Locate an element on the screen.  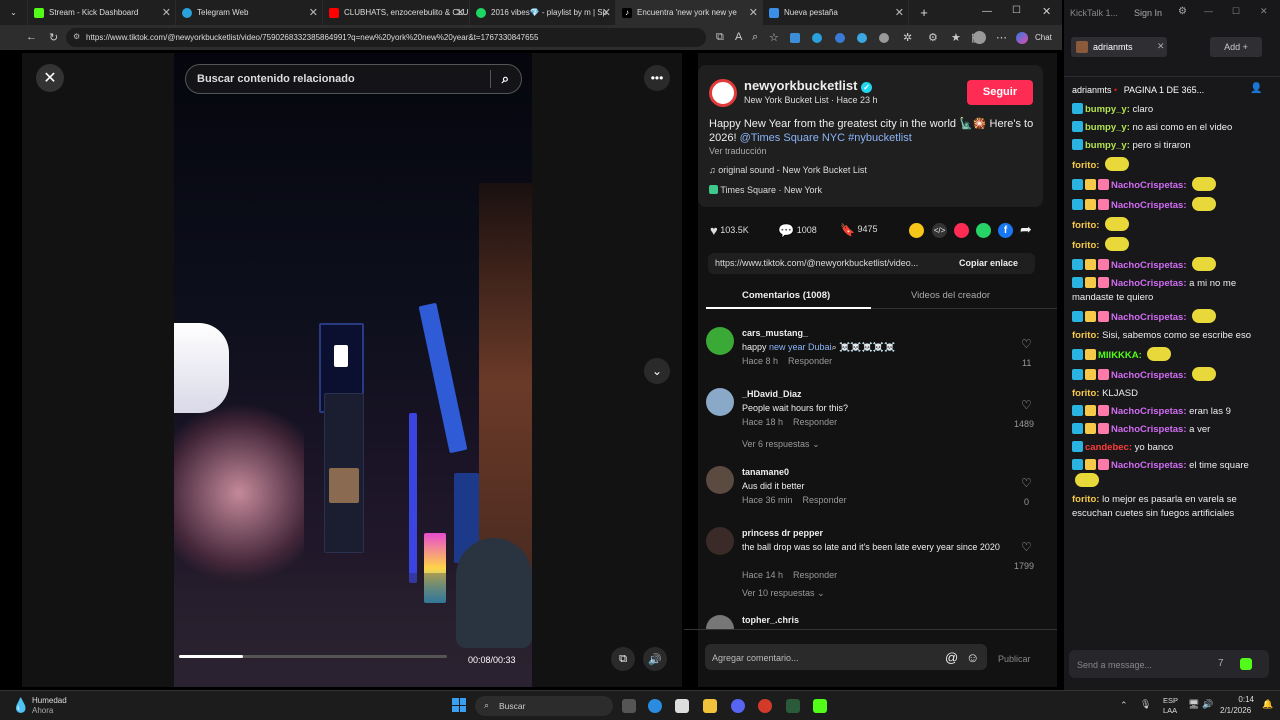
maximize-icon: ☐ is located at coordinates (1016, 10).